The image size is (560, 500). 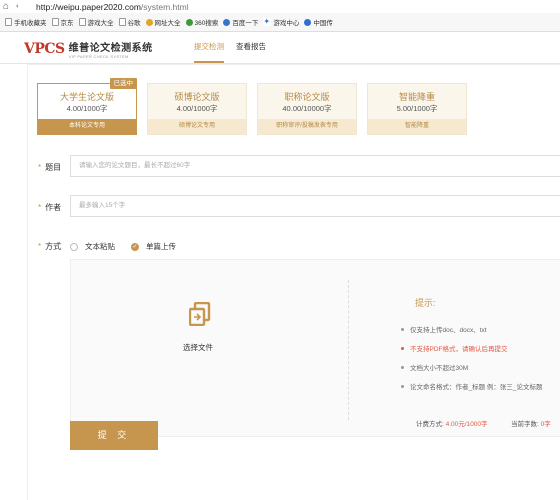 I want to click on bookmark-item: 京东, so click(x=62, y=22).